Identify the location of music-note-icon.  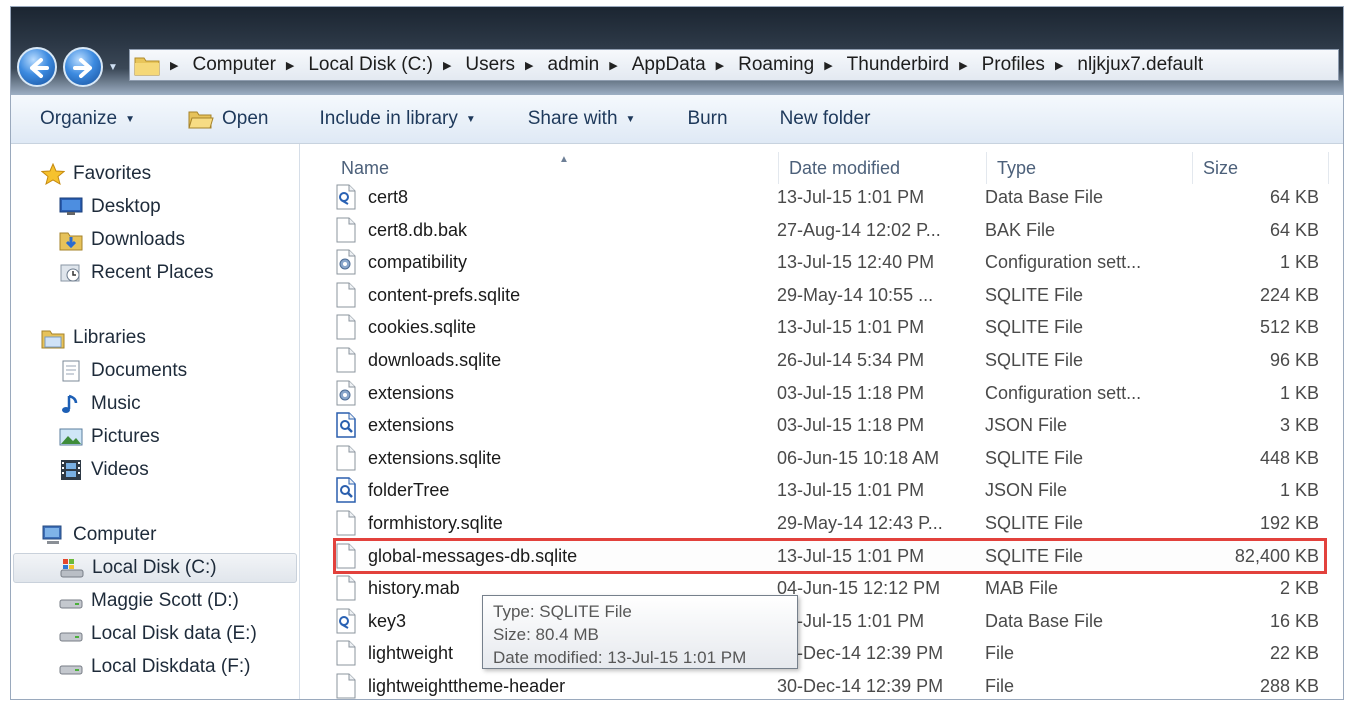
(71, 404).